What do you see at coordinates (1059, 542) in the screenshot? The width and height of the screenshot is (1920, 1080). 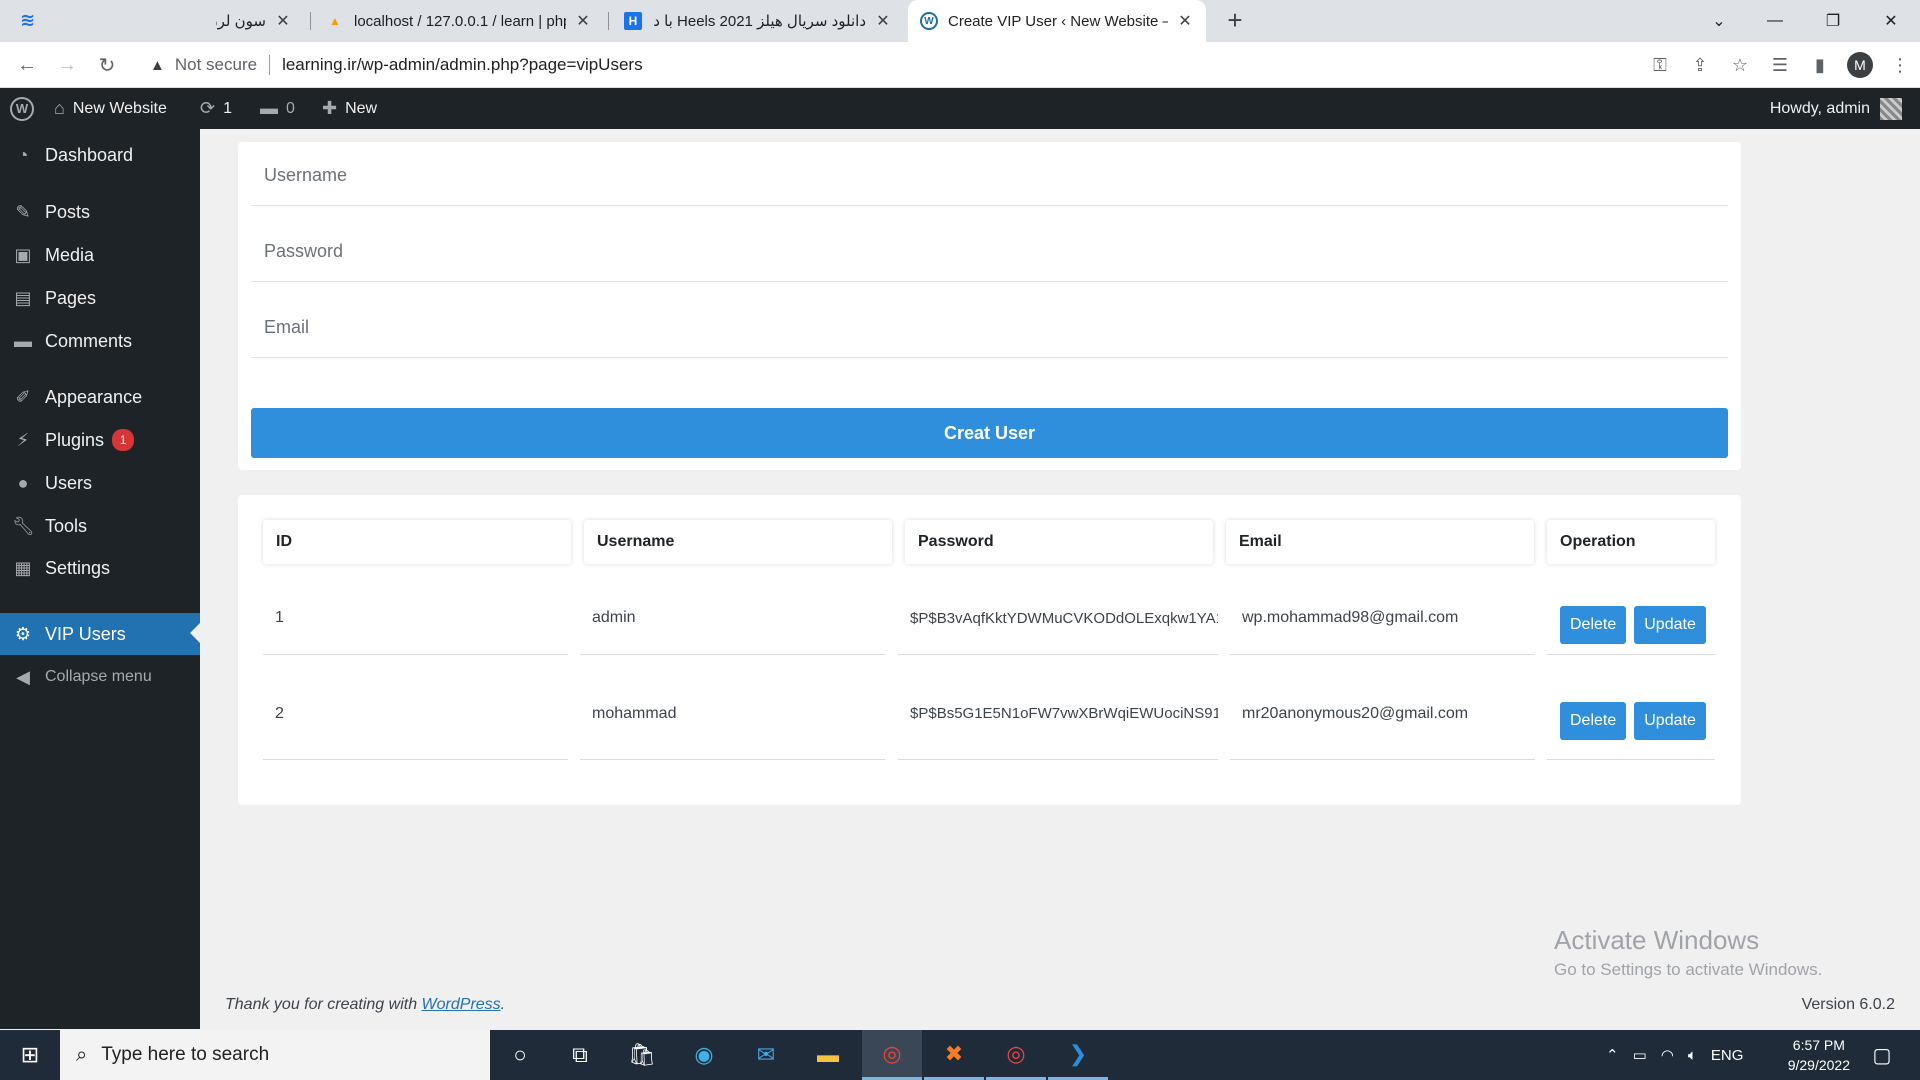 I see `column-header-password: Password` at bounding box center [1059, 542].